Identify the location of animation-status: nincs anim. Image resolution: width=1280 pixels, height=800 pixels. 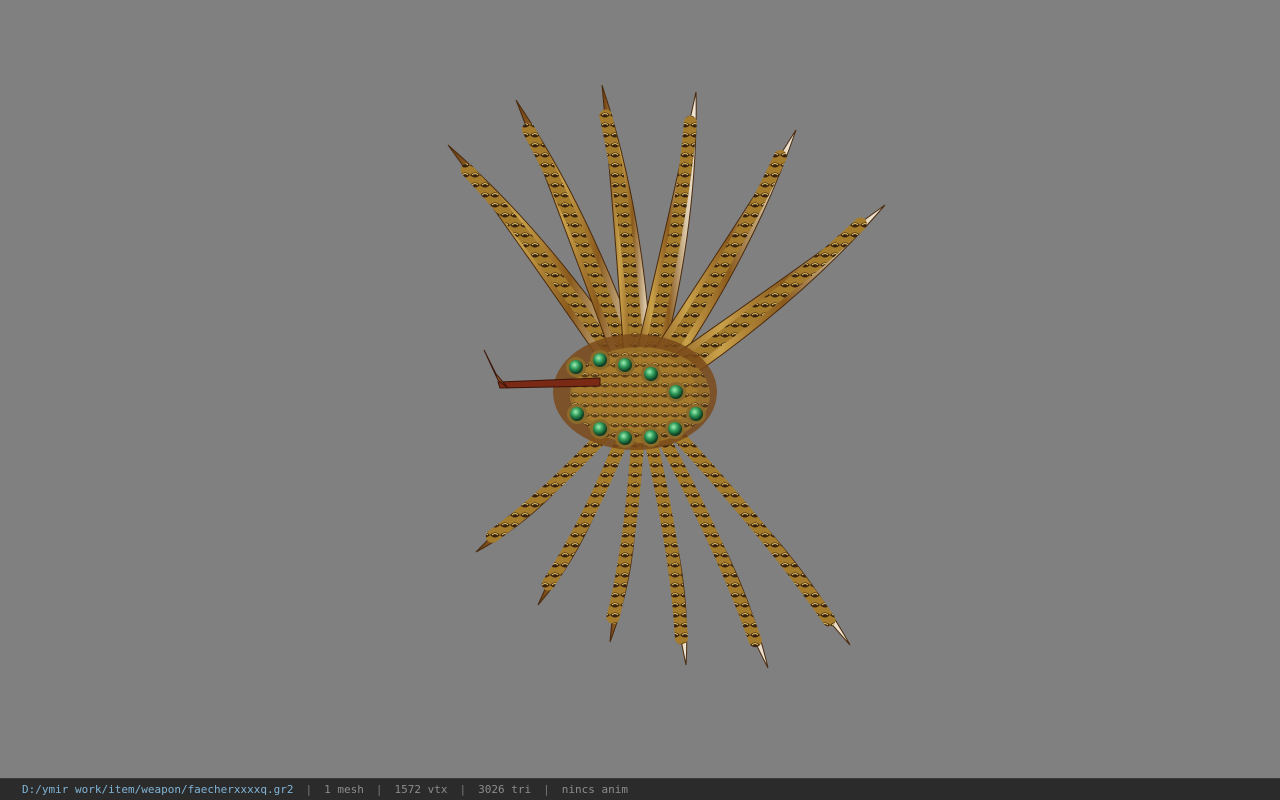
(594, 789).